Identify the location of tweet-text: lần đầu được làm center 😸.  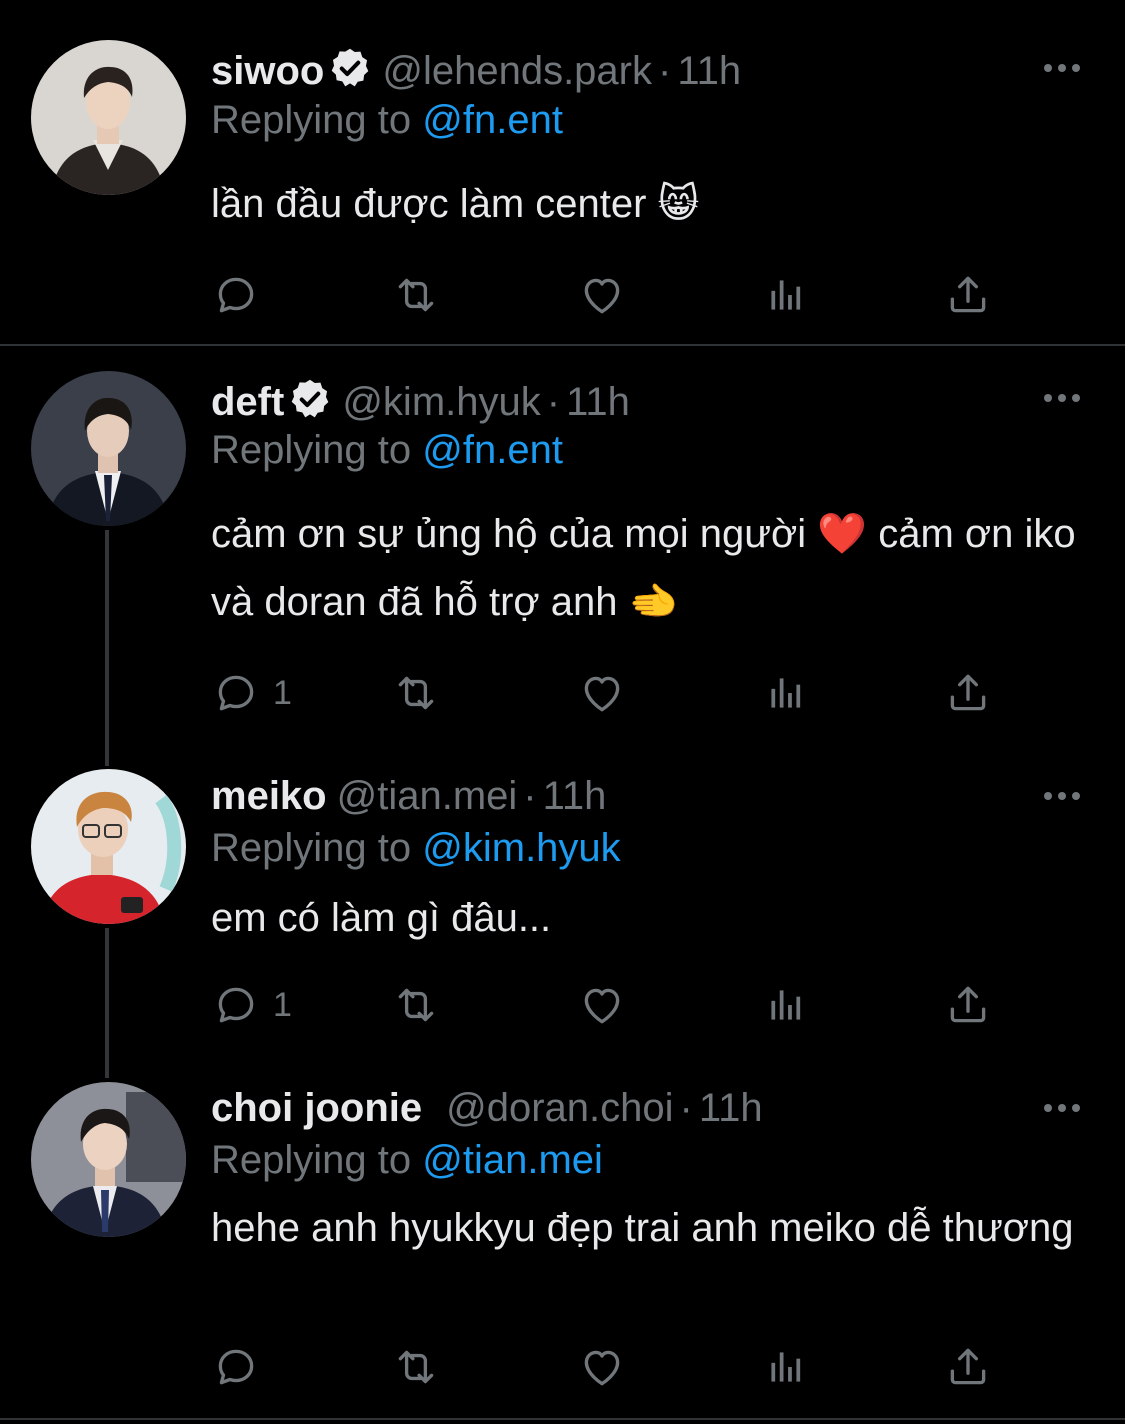
(455, 204).